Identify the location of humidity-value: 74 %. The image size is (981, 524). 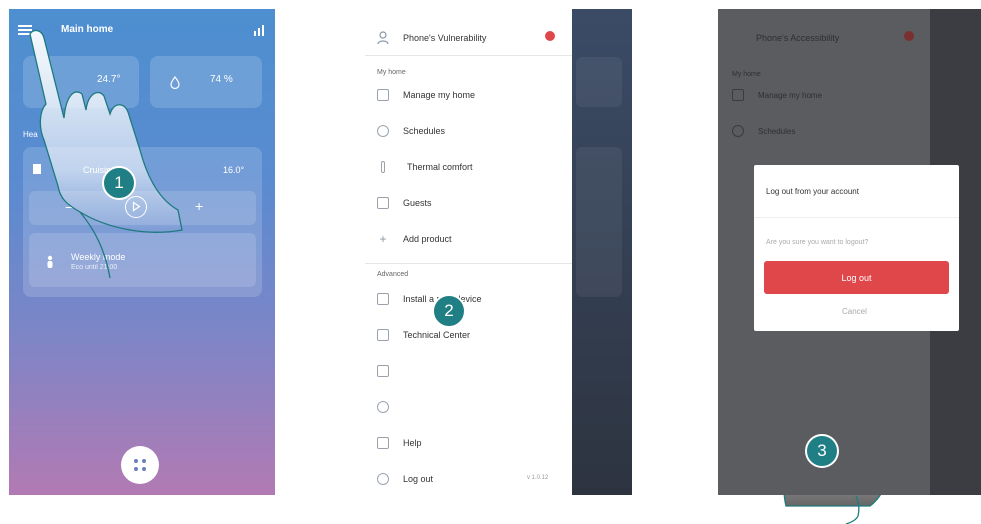
(221, 79).